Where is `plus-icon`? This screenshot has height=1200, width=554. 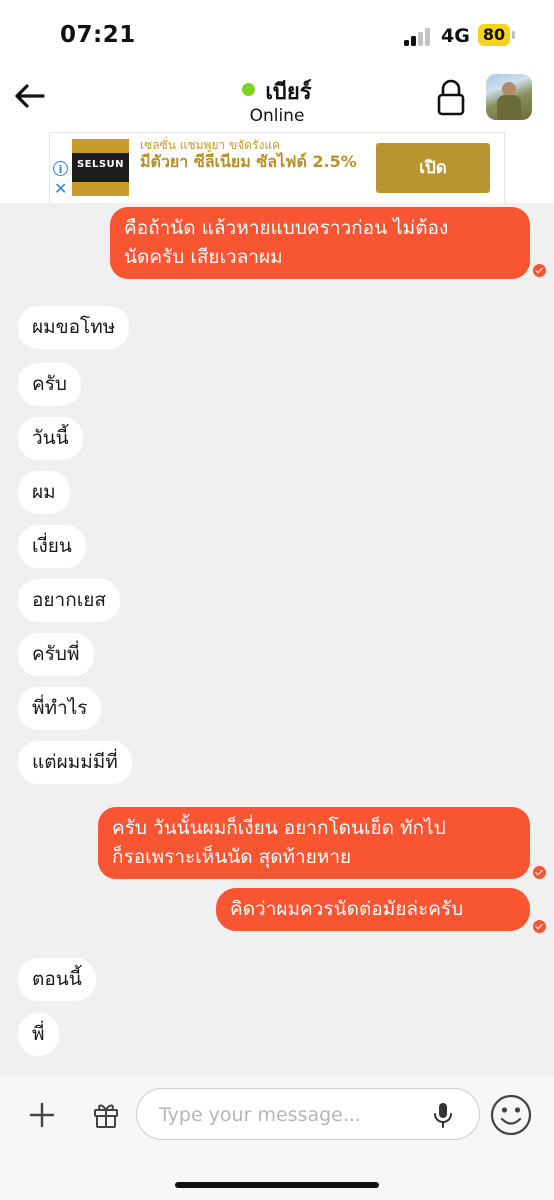
plus-icon is located at coordinates (42, 1115).